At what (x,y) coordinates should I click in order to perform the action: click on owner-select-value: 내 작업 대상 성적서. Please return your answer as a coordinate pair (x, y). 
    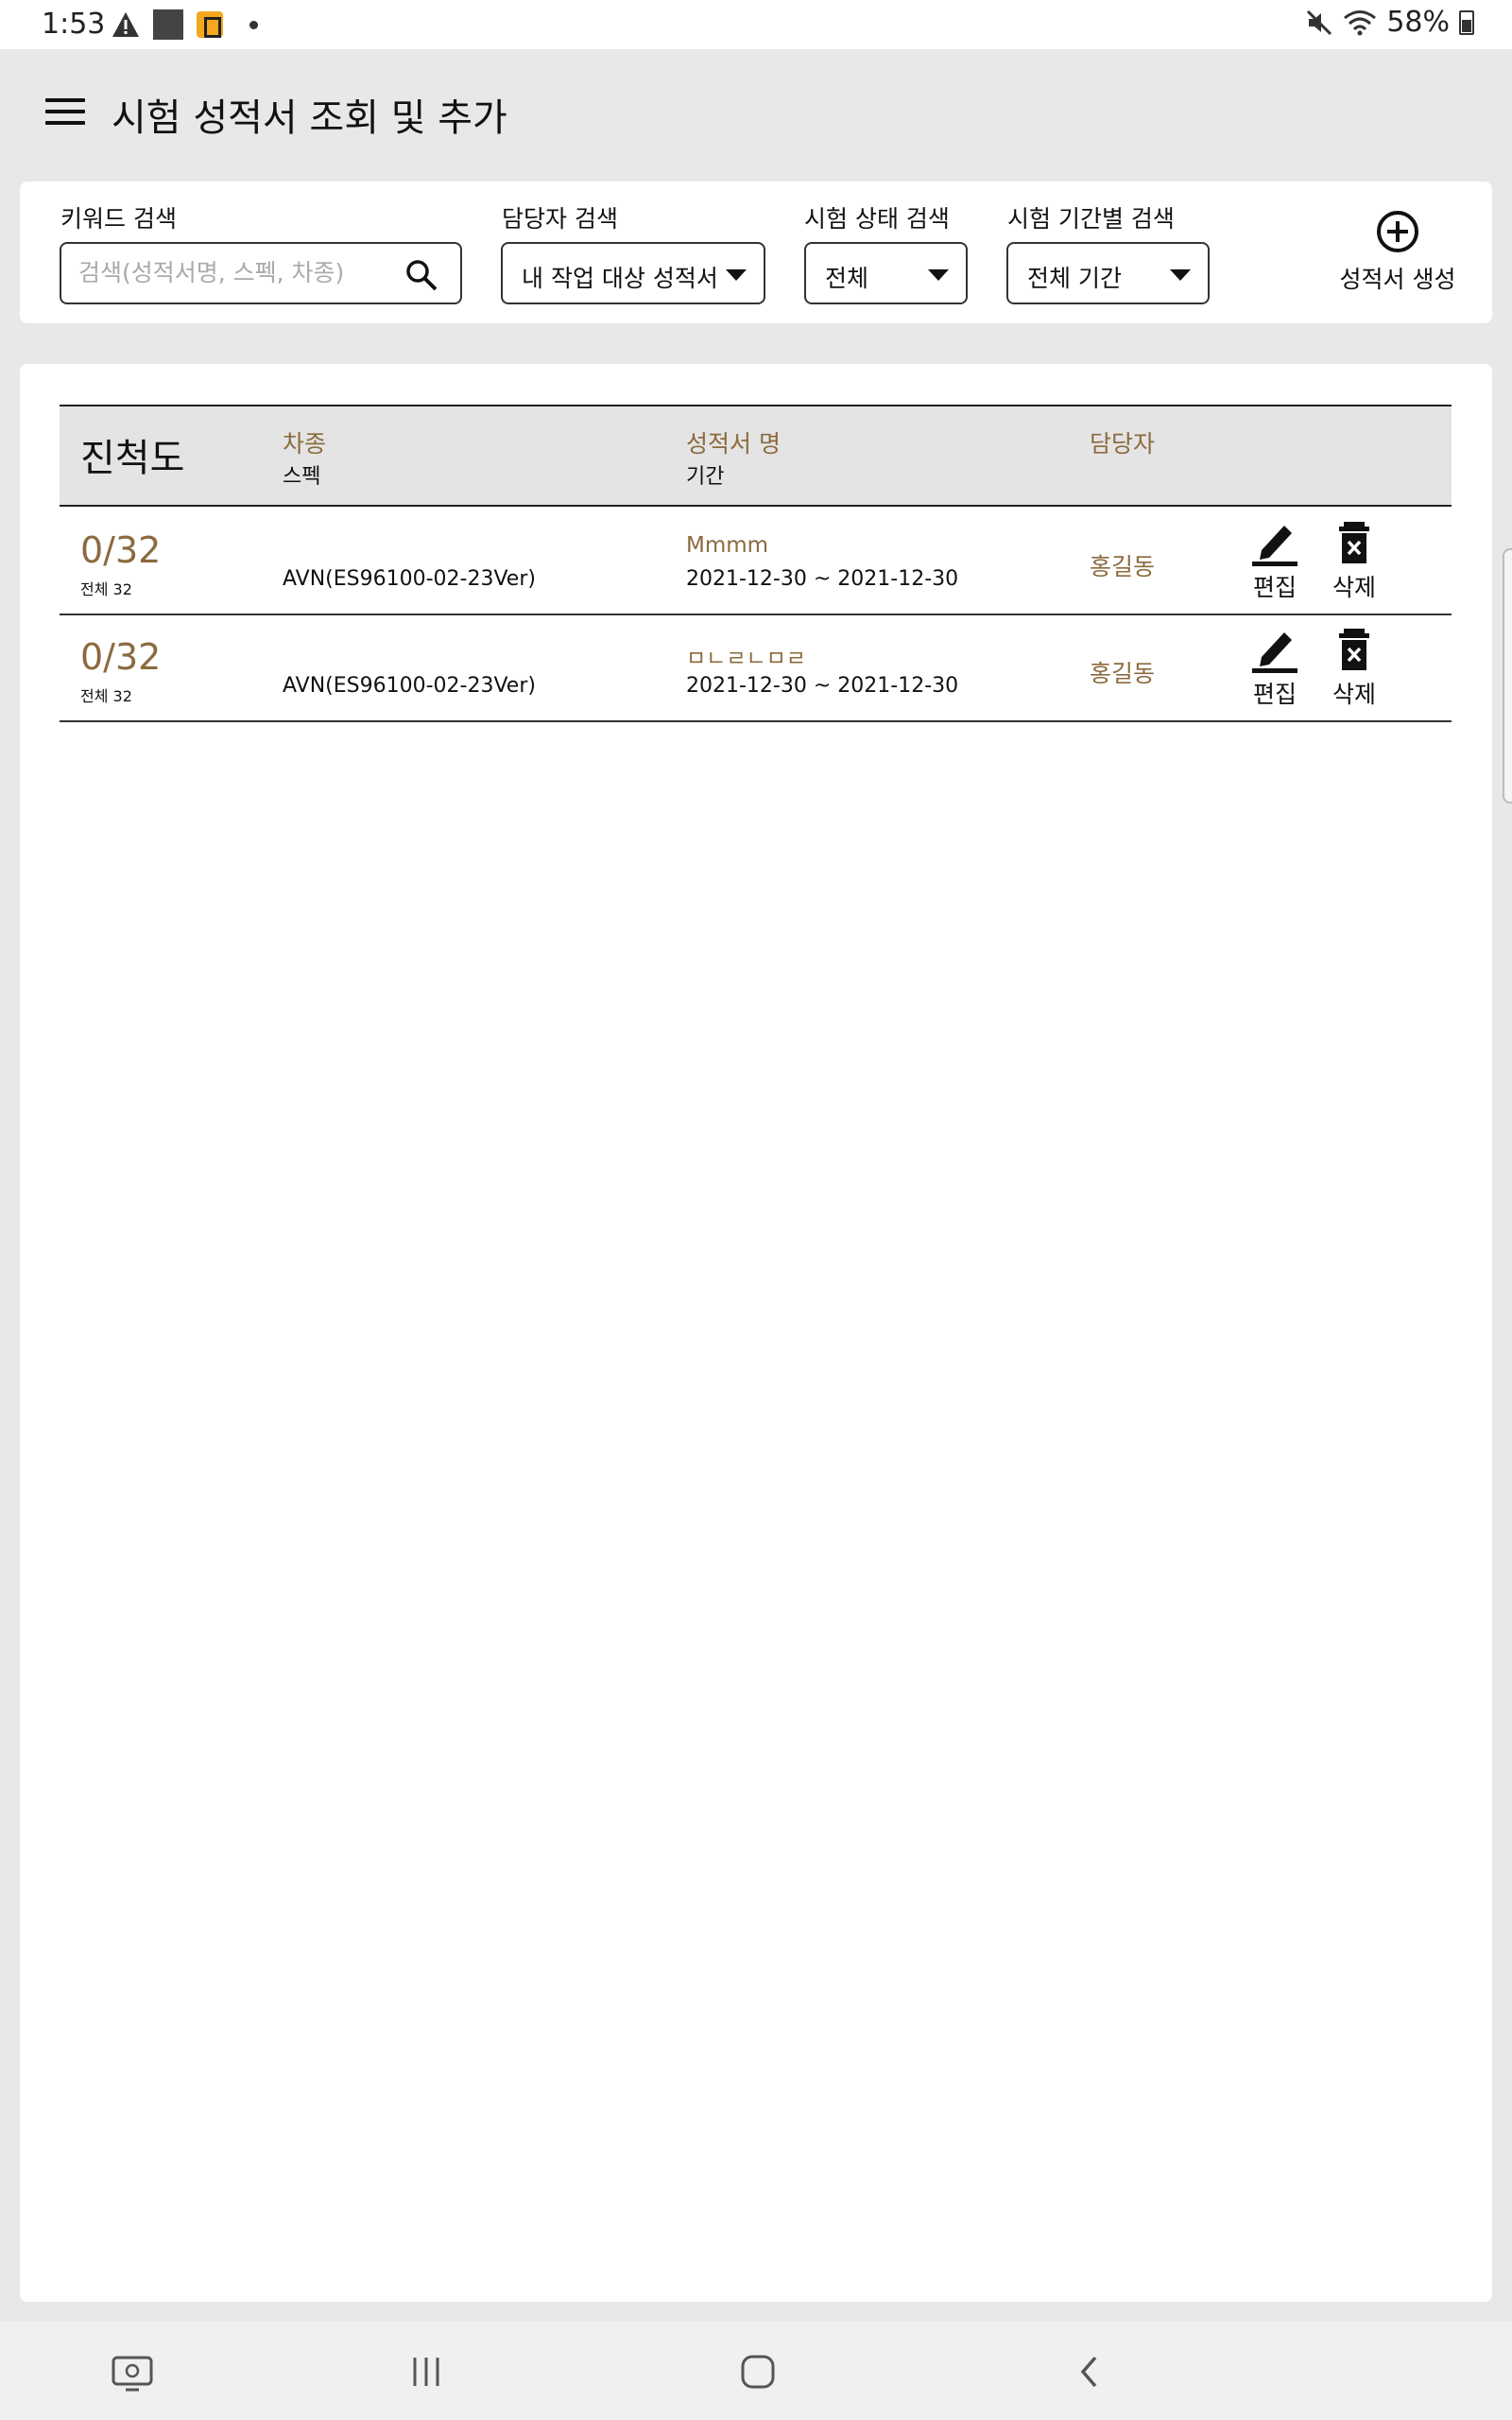
    Looking at the image, I should click on (620, 278).